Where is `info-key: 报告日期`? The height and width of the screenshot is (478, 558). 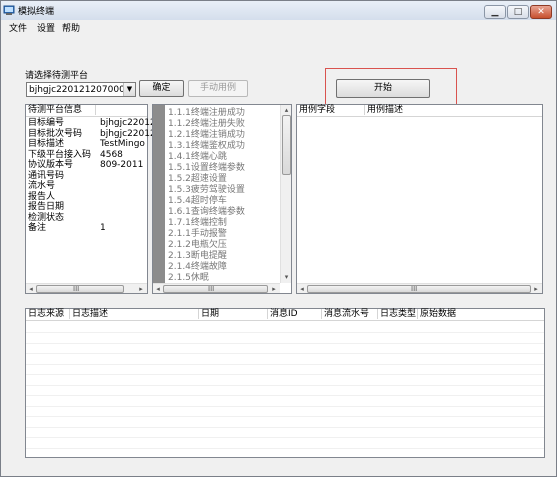
info-key: 报告日期 is located at coordinates (46, 207).